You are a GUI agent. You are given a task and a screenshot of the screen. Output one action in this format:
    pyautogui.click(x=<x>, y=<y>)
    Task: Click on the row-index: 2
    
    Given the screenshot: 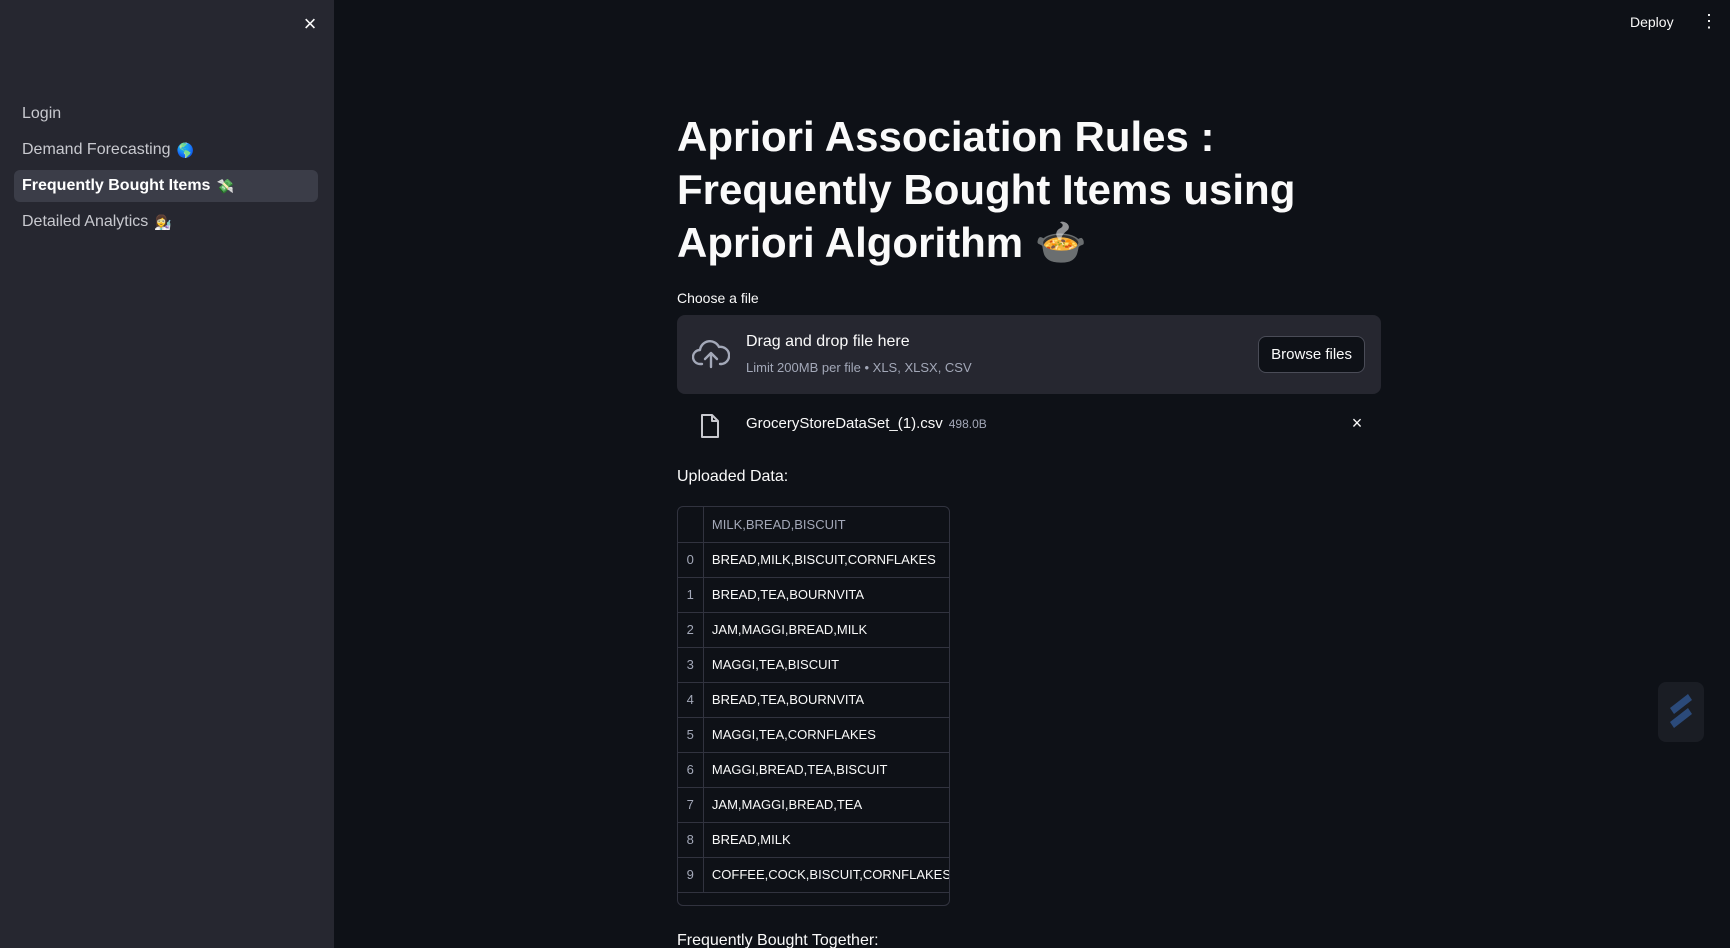 What is the action you would take?
    pyautogui.click(x=691, y=630)
    